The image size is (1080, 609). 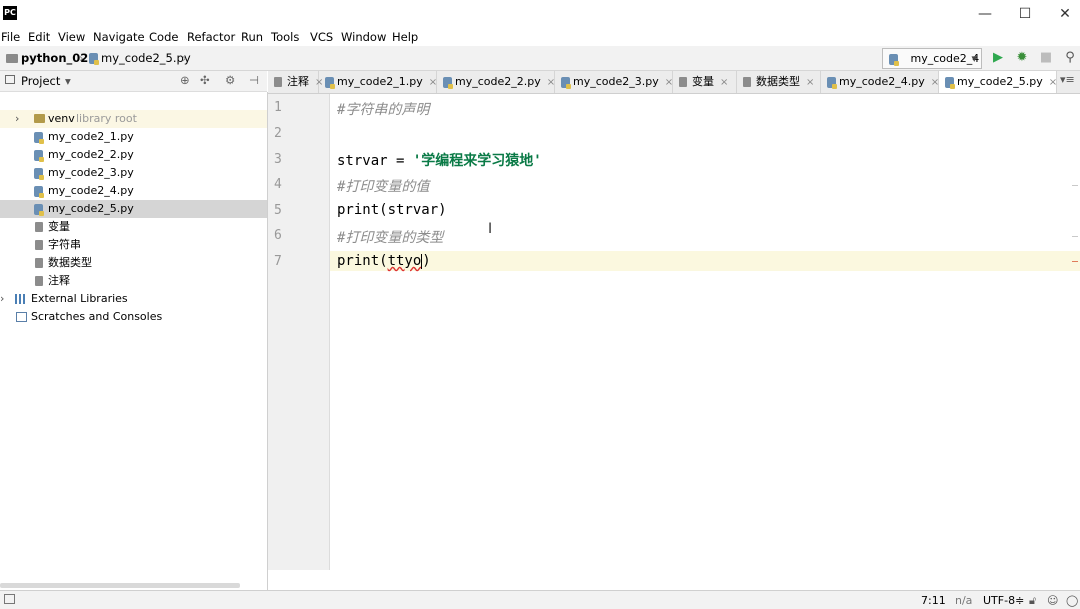 I want to click on menu-window: Window, so click(x=363, y=37).